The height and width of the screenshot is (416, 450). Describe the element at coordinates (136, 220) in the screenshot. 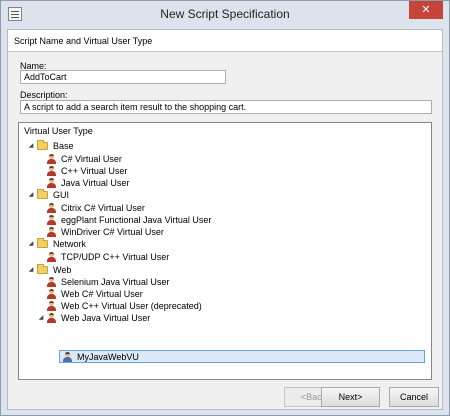

I see `tree-item-label: eggPlant Functional Java Virtual User` at that location.